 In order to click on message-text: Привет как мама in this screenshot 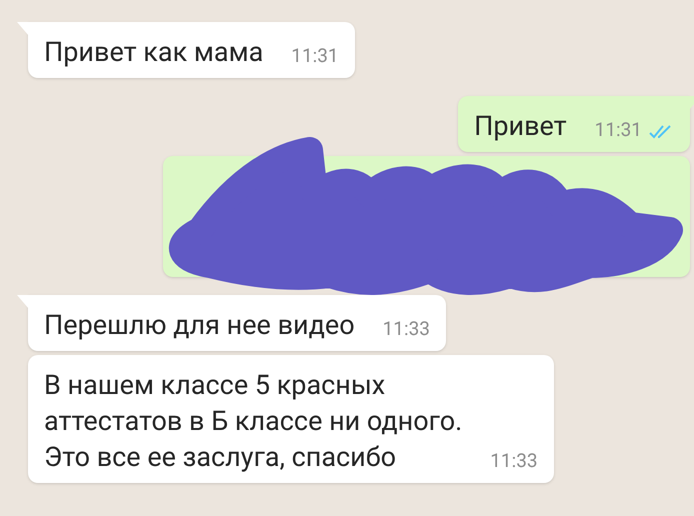, I will do `click(154, 52)`.